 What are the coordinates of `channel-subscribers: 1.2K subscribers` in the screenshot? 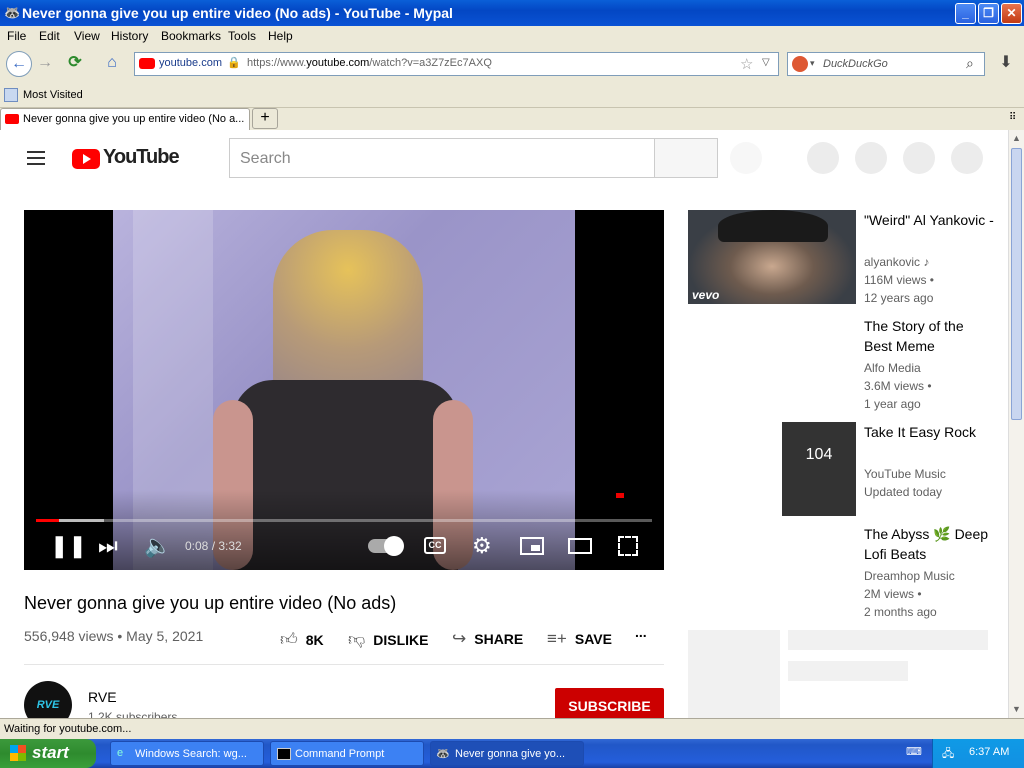 It's located at (133, 714).